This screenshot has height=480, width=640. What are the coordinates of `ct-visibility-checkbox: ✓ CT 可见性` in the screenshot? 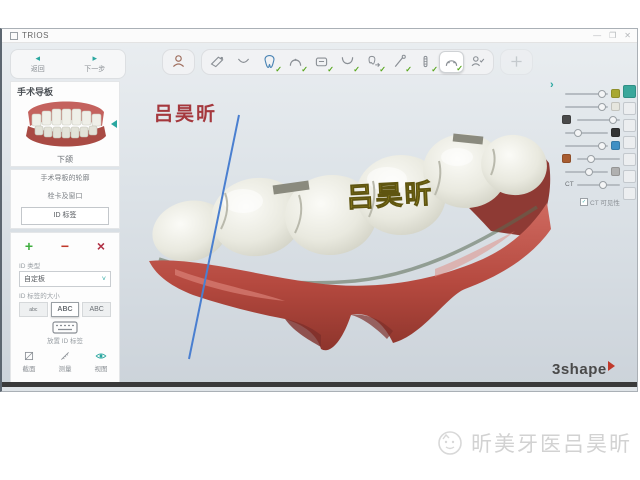 It's located at (600, 202).